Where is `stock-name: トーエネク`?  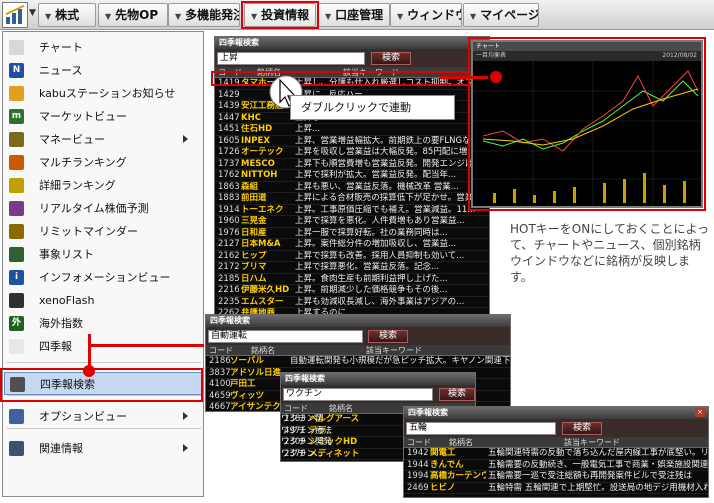
stock-name: トーエネク is located at coordinates (262, 209).